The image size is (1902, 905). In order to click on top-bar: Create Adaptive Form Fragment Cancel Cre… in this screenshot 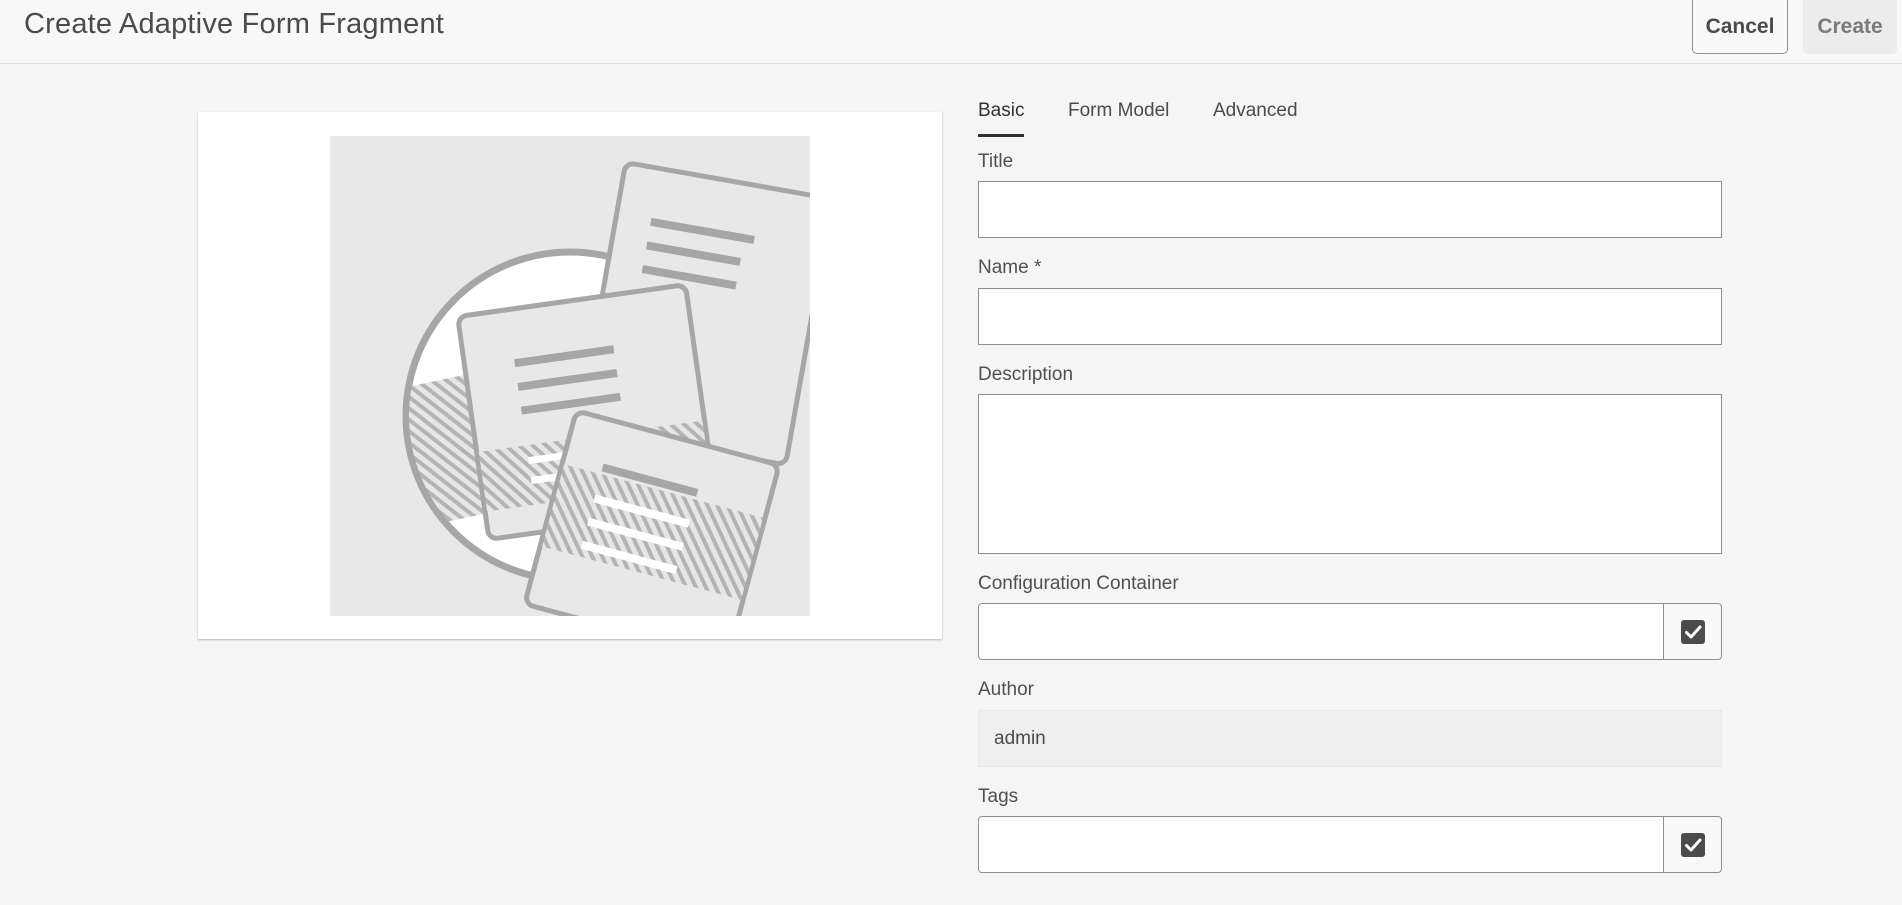, I will do `click(951, 32)`.